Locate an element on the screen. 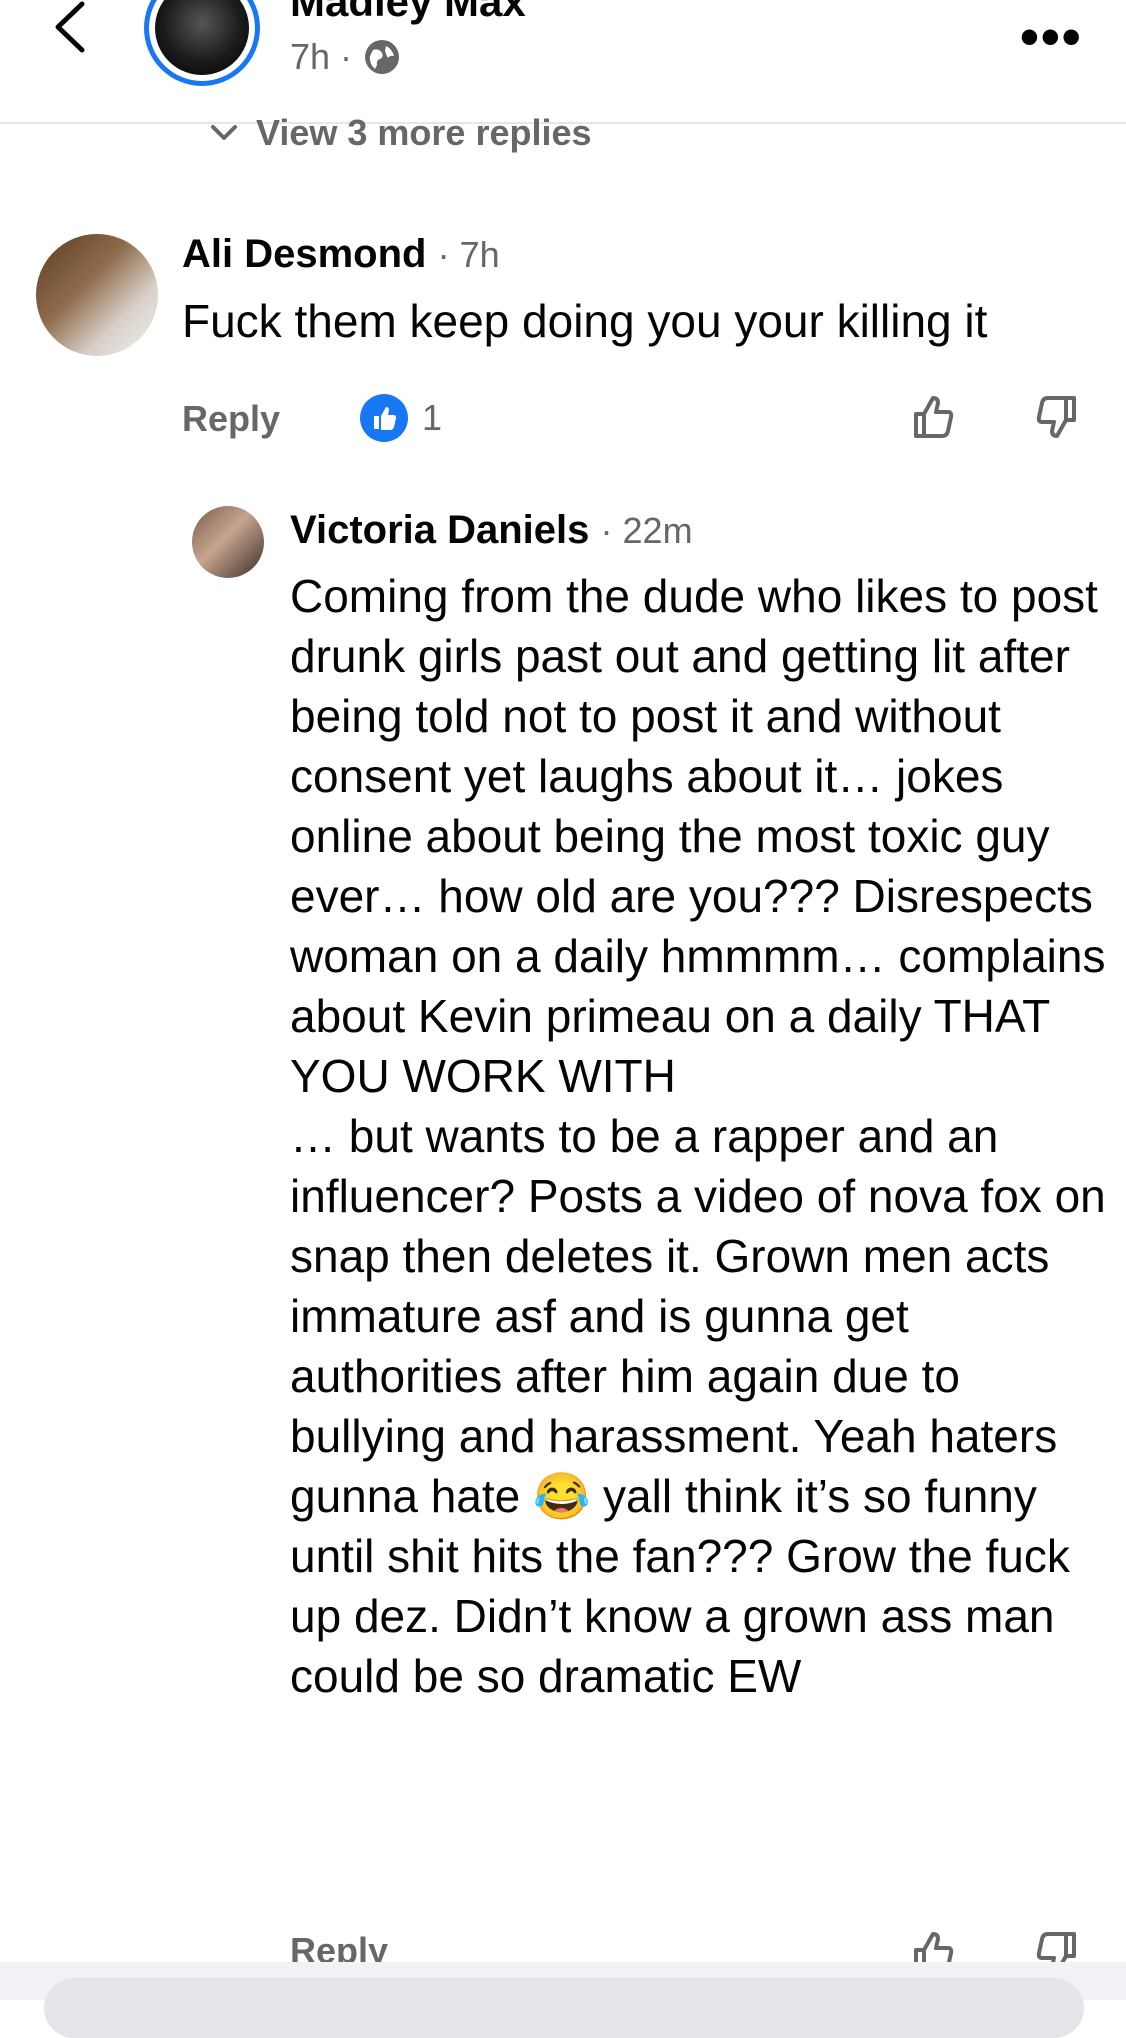 Image resolution: width=1126 pixels, height=2038 pixels. reply-button: Reply is located at coordinates (231, 419).